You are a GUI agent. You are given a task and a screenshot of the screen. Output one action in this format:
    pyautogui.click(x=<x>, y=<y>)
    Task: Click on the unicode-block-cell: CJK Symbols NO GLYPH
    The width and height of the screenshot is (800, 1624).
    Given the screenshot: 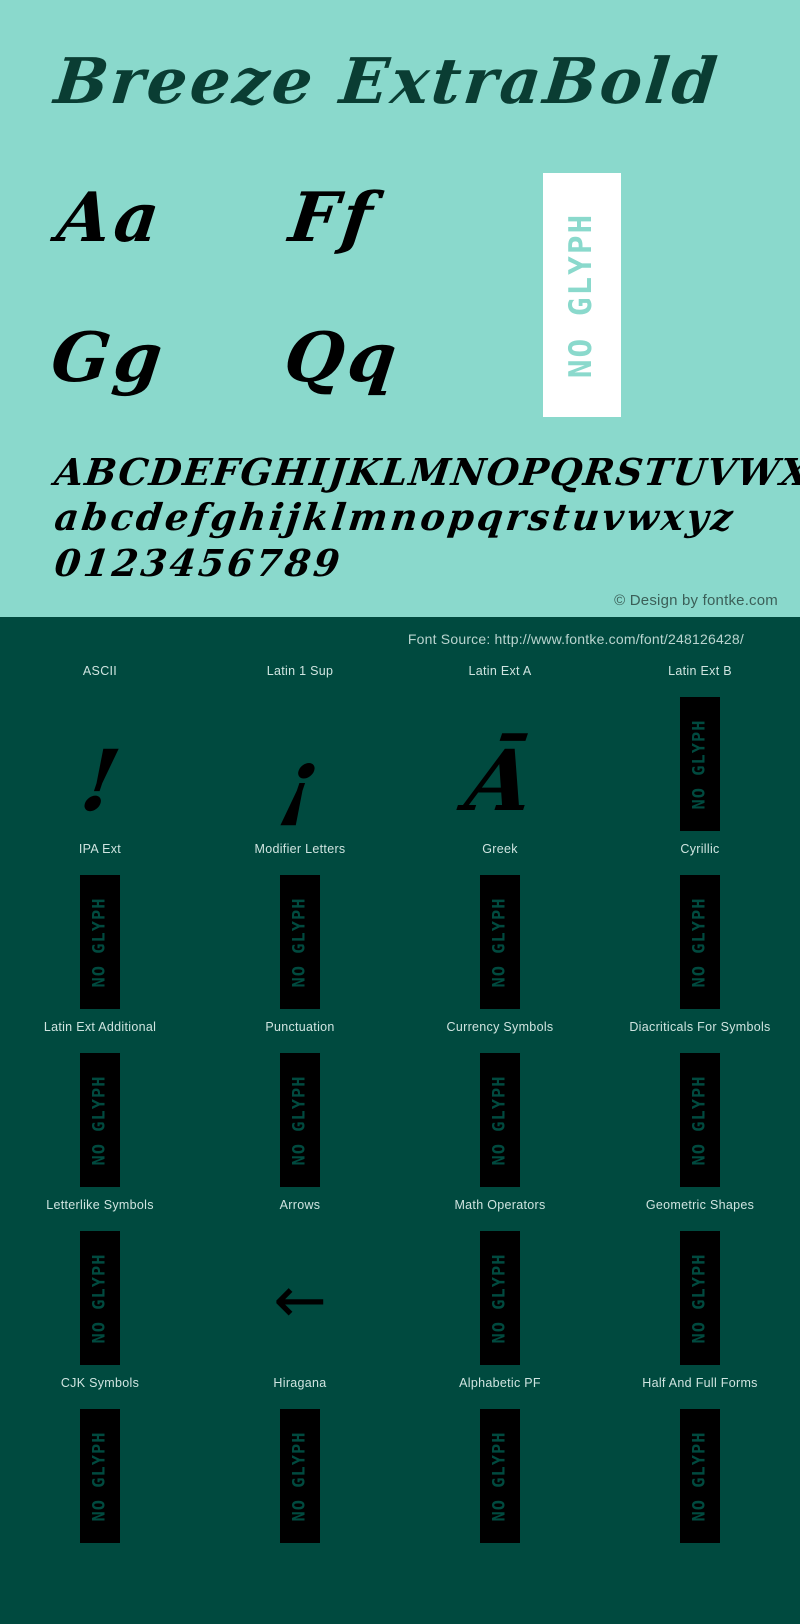 What is the action you would take?
    pyautogui.click(x=100, y=1456)
    